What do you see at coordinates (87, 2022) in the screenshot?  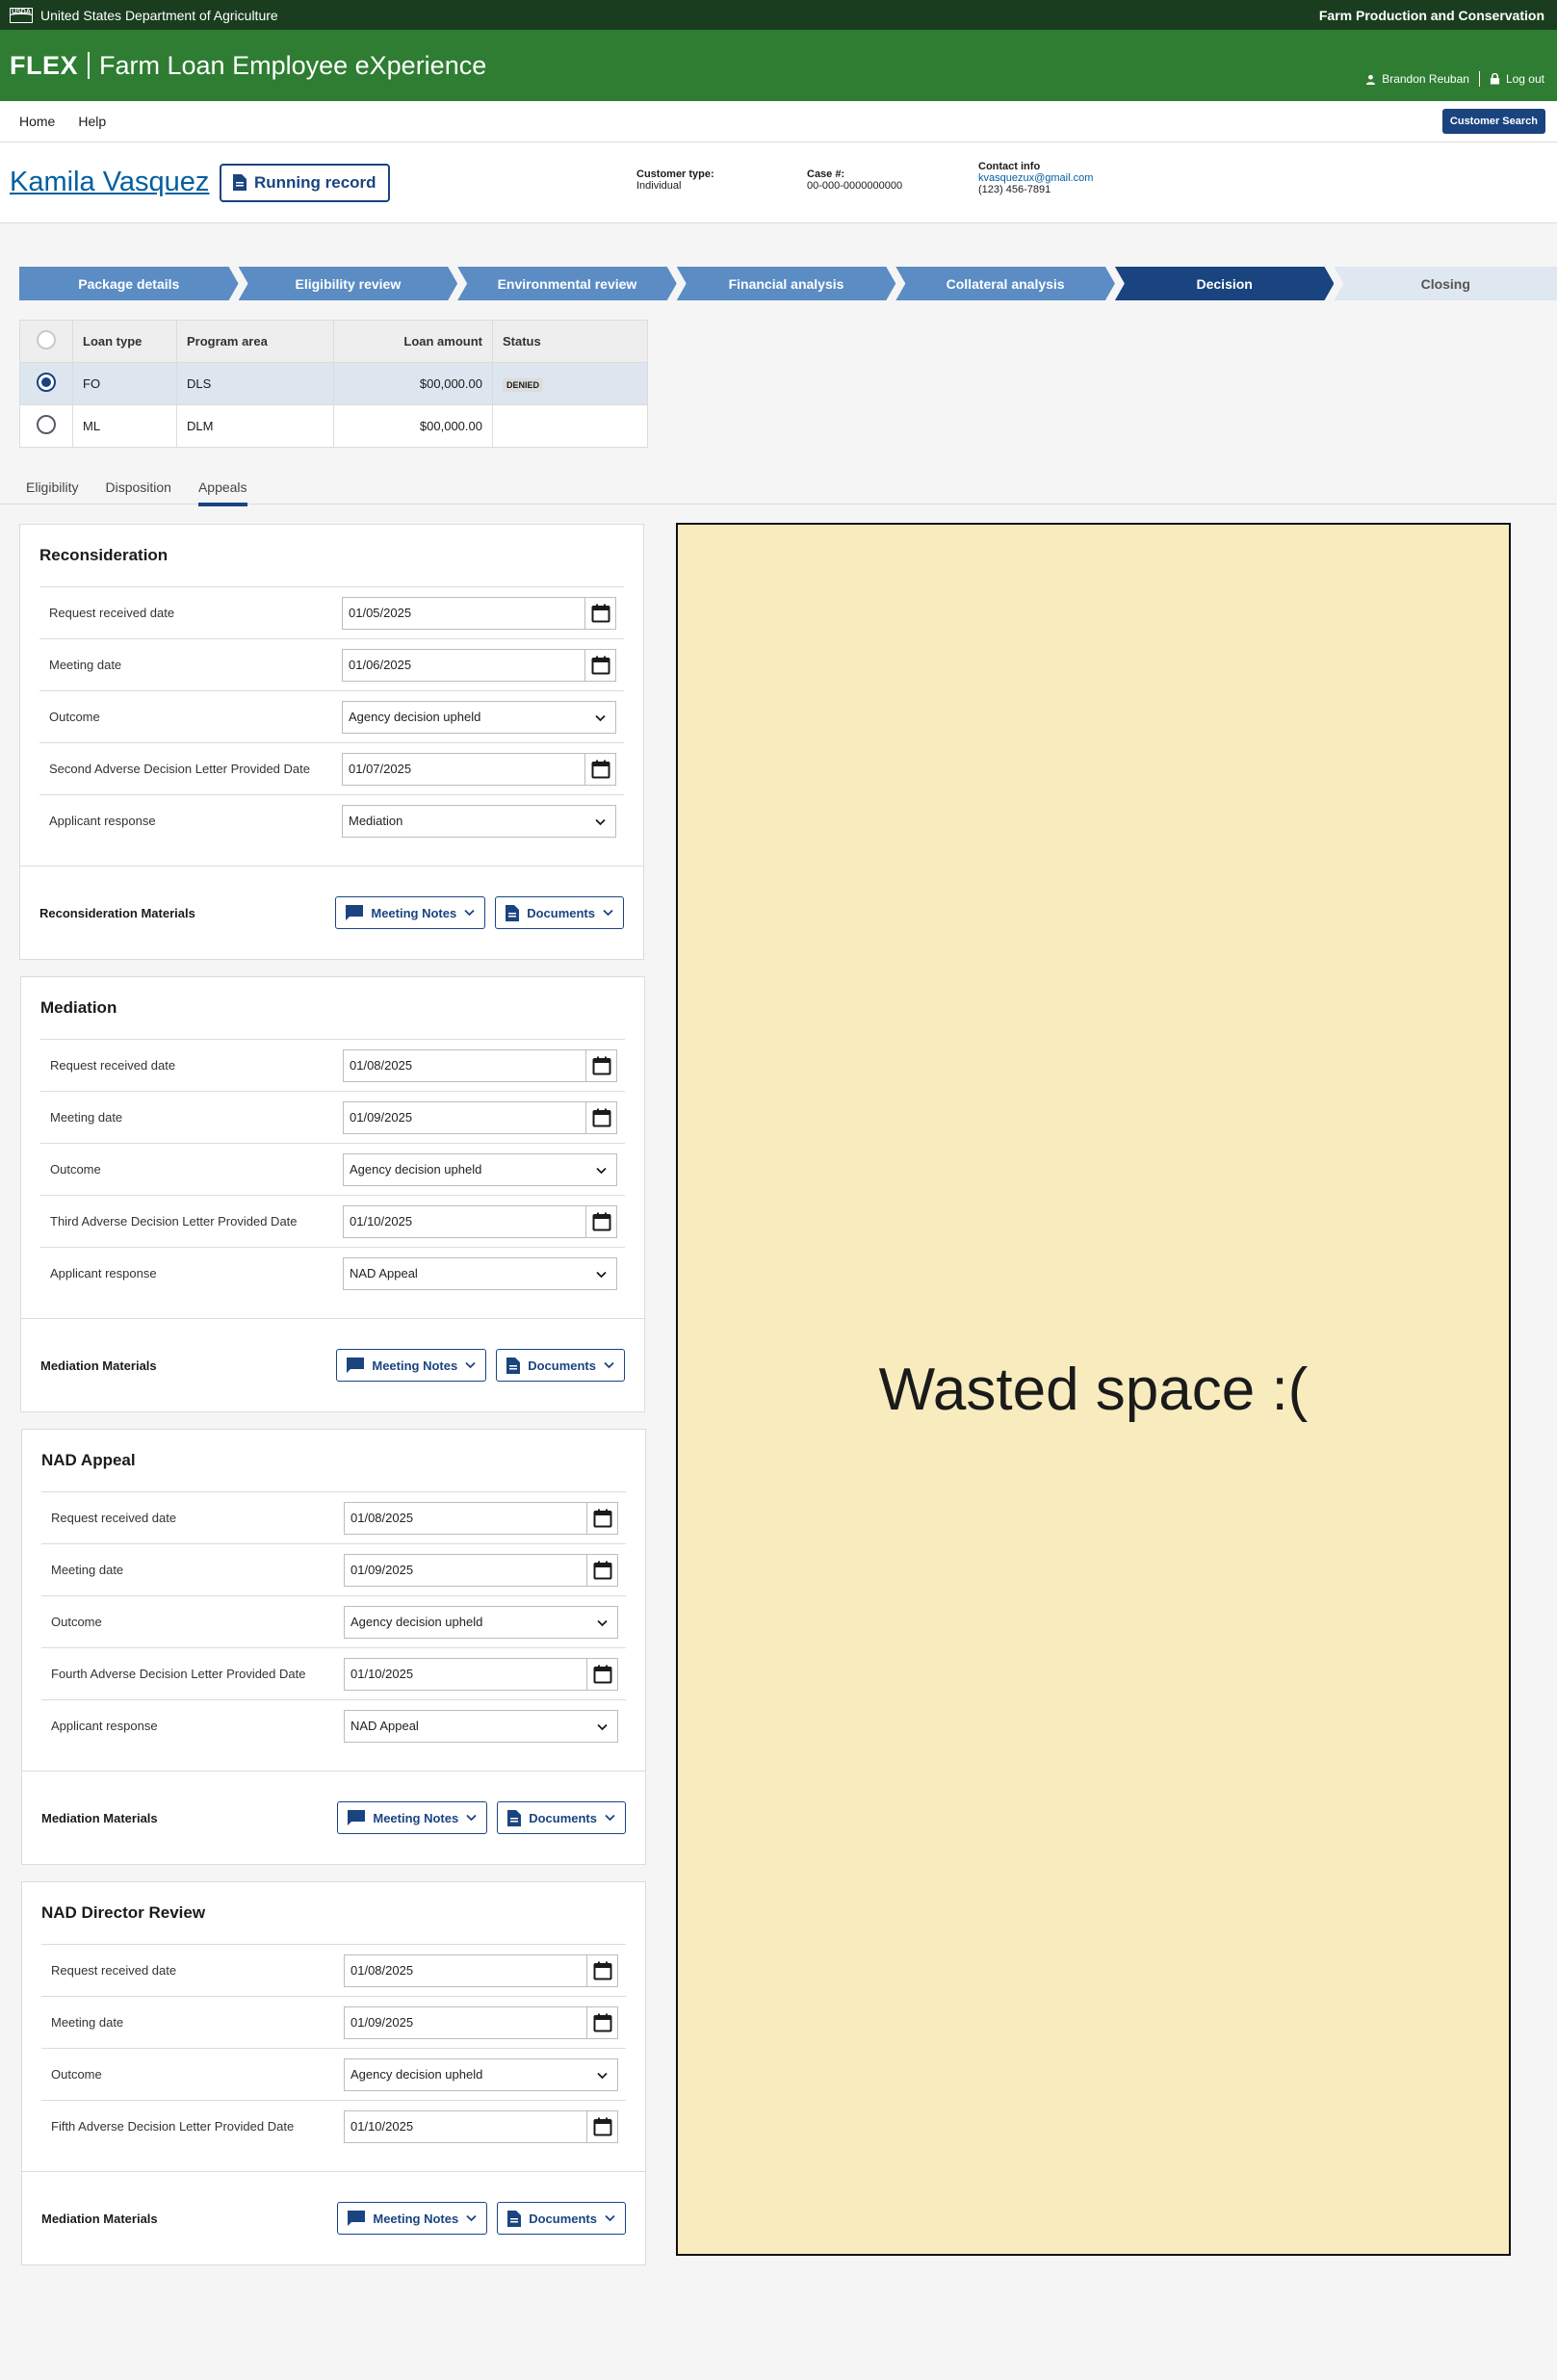 I see `field-label: Meeting date` at bounding box center [87, 2022].